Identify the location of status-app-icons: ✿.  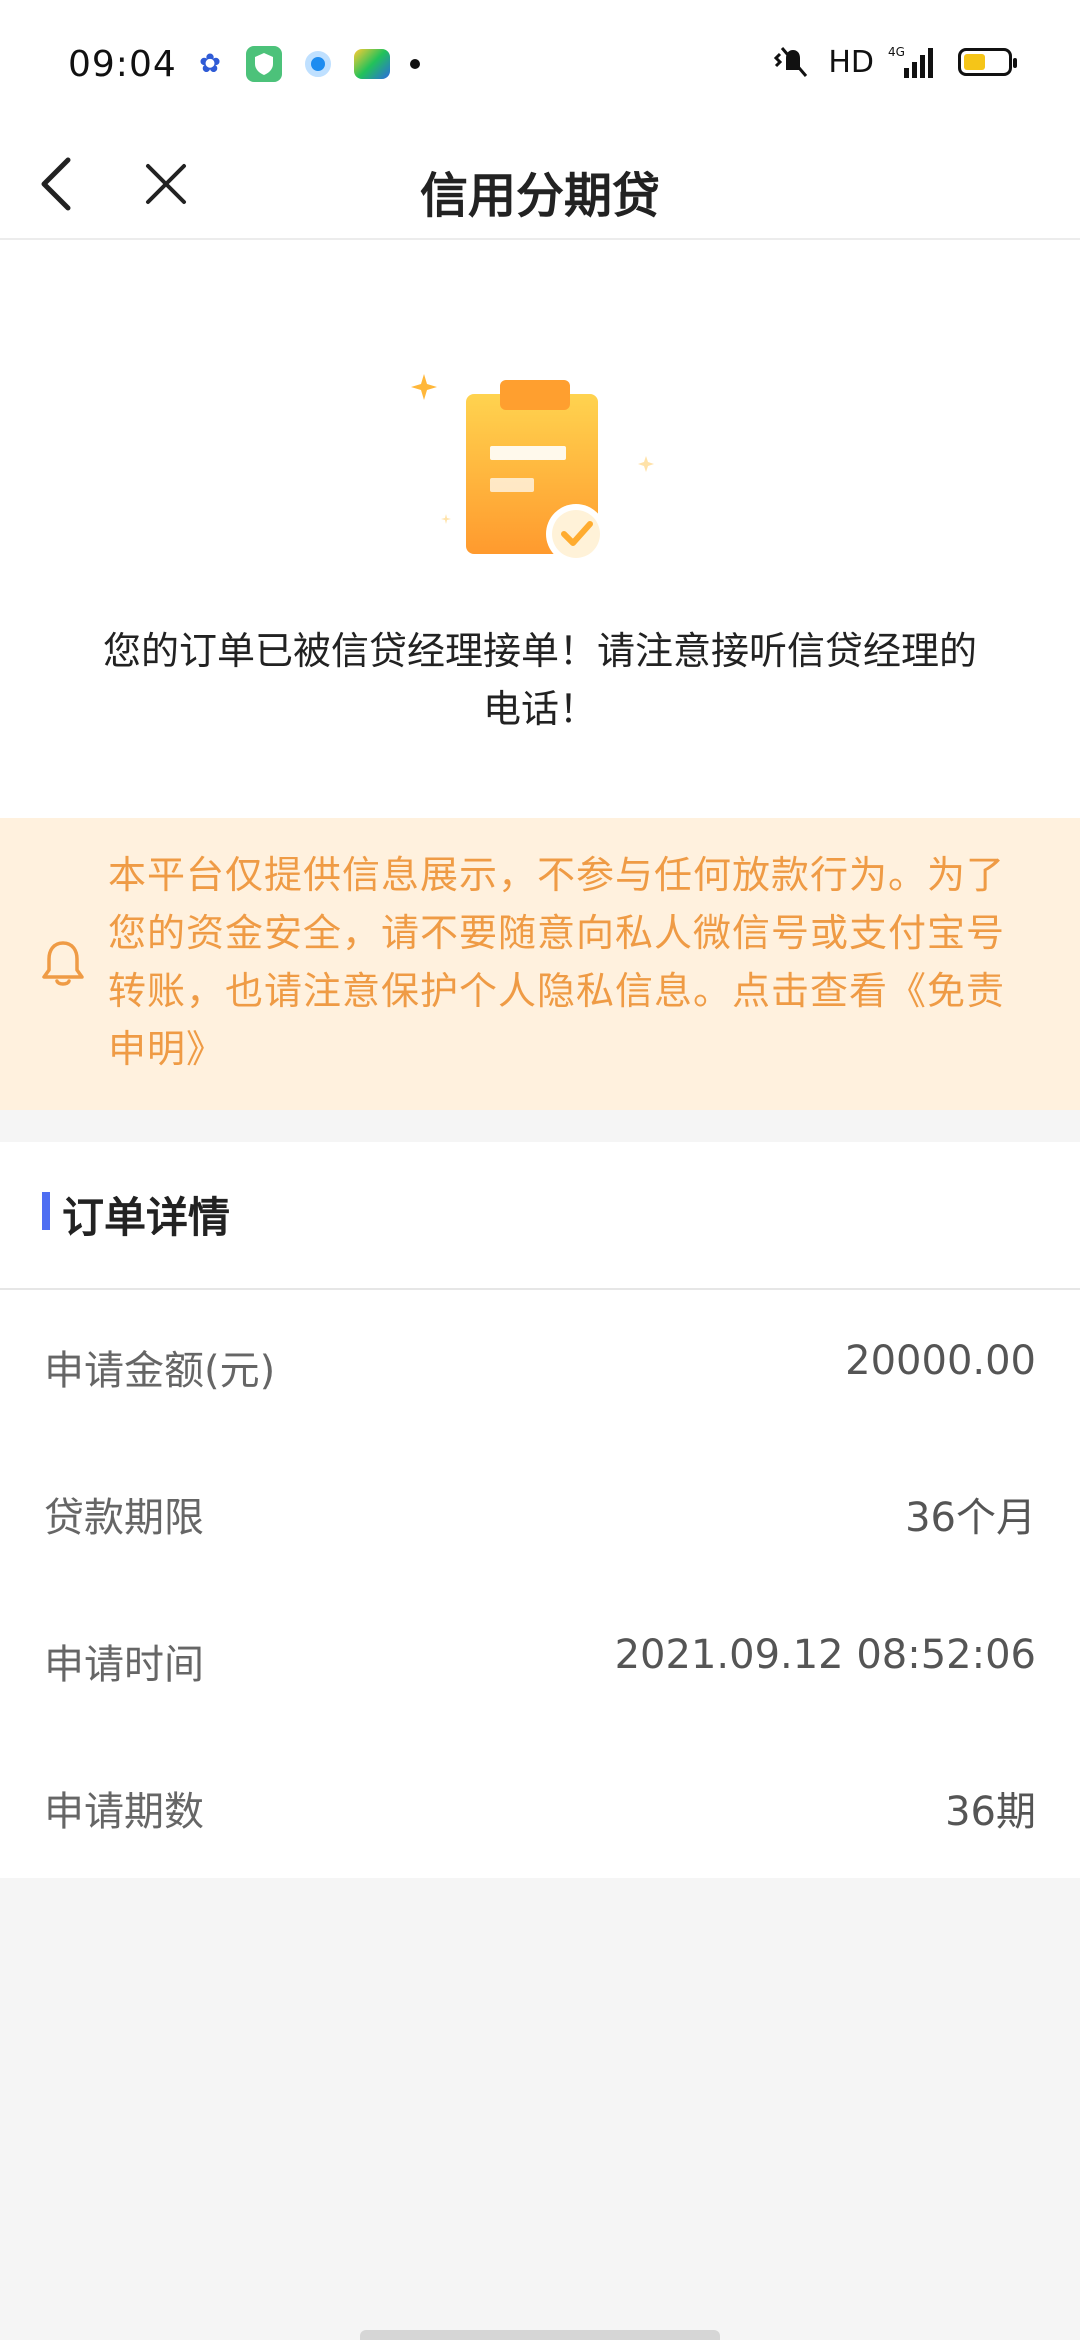
(306, 64).